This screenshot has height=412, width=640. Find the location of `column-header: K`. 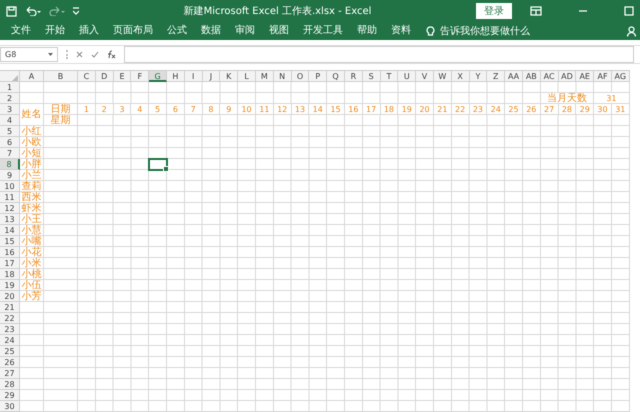

column-header: K is located at coordinates (229, 76).